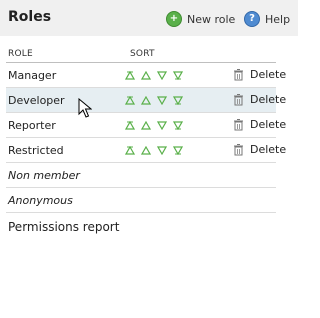 Image resolution: width=320 pixels, height=318 pixels. I want to click on column-header-sort: SORT, so click(142, 54).